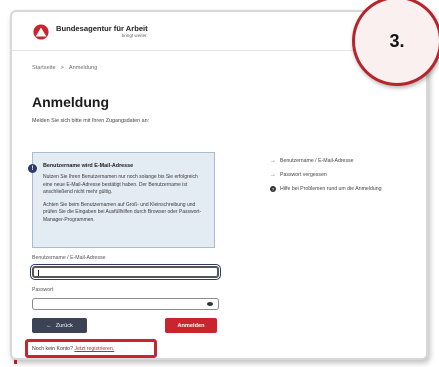 This screenshot has width=439, height=367. I want to click on info-icon: !, so click(32, 168).